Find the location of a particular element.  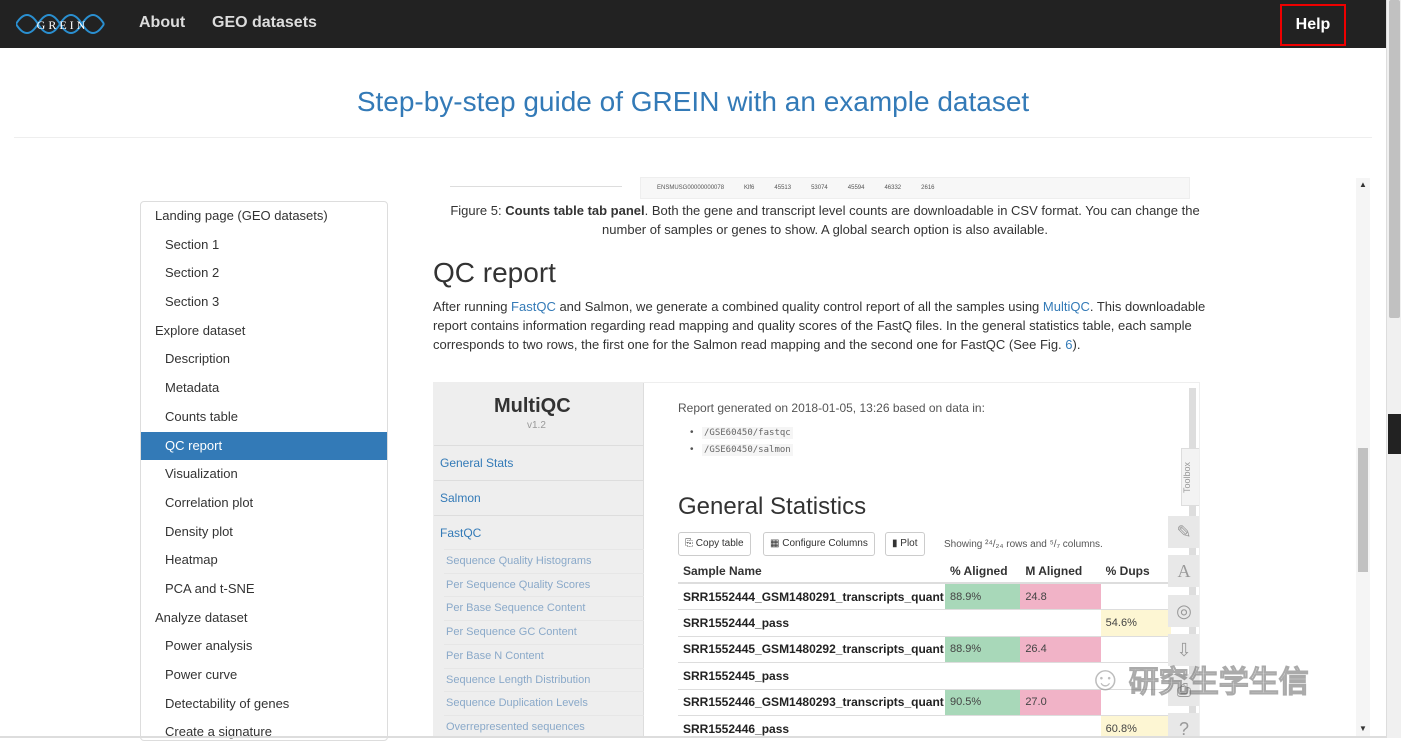

page-scroll-thumb is located at coordinates (1394, 159).